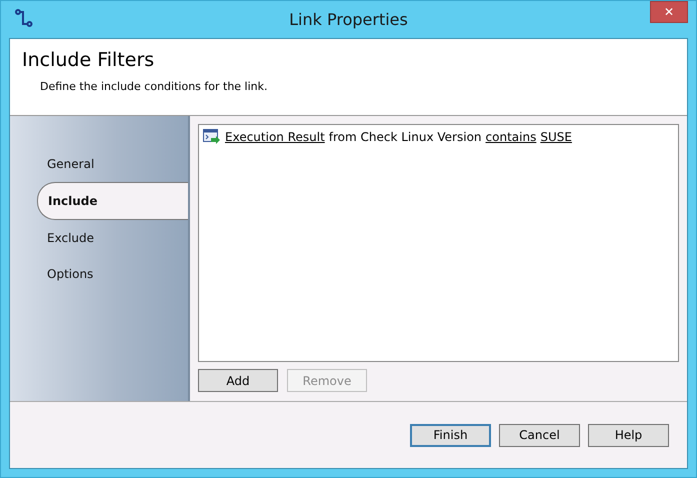  I want to click on dialog-button: Help, so click(628, 435).